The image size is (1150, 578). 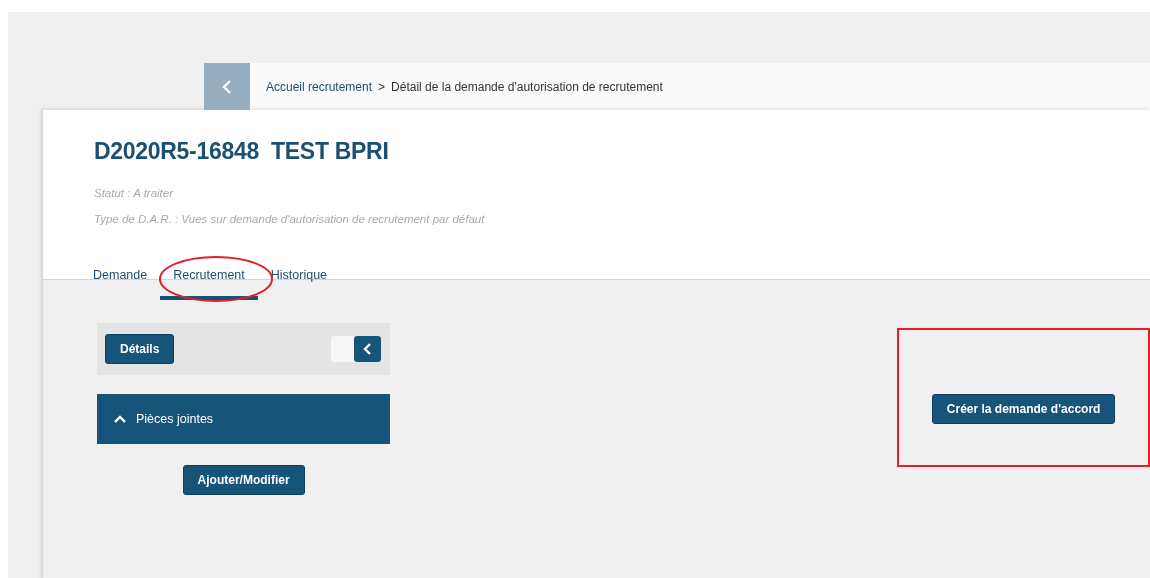 I want to click on add-modify-button: Ajouter/Modifier, so click(x=243, y=480).